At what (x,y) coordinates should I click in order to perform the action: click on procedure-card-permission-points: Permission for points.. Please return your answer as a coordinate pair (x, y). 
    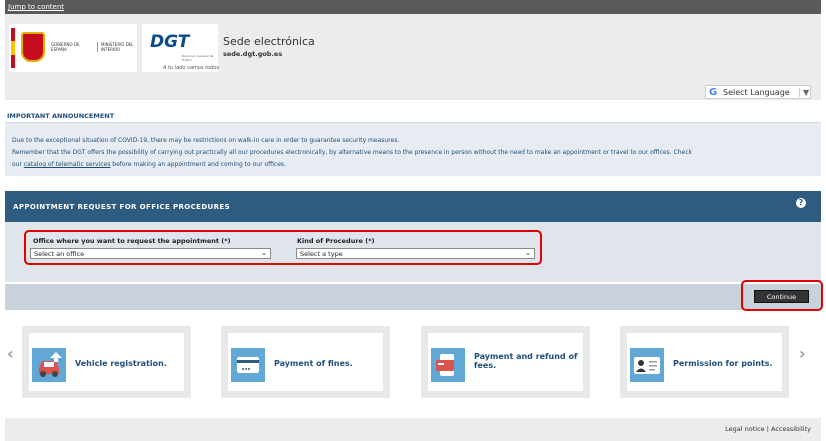
    Looking at the image, I should click on (704, 362).